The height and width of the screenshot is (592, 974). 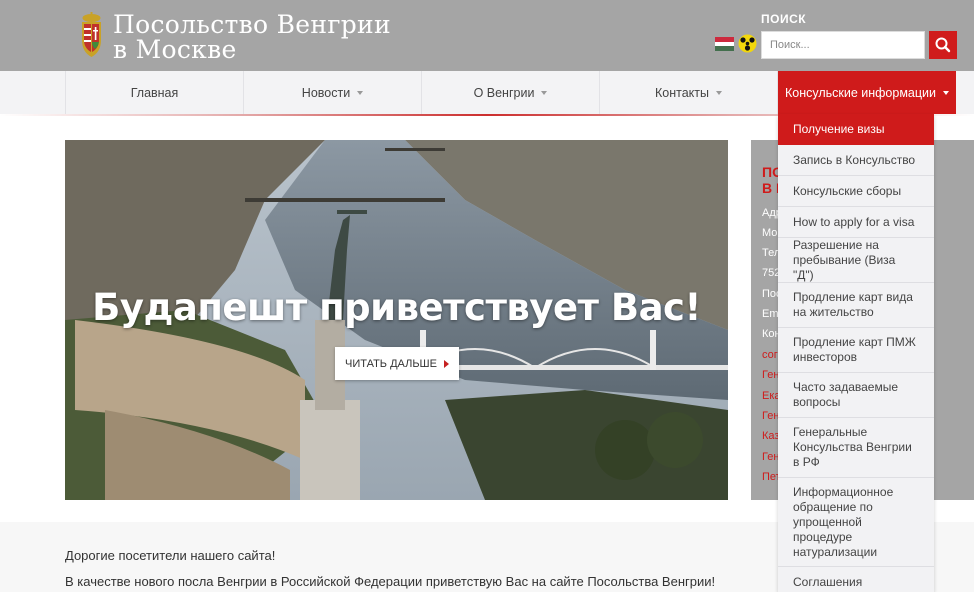 I want to click on nav-item-consular-info: Консульские информации, so click(x=867, y=93).